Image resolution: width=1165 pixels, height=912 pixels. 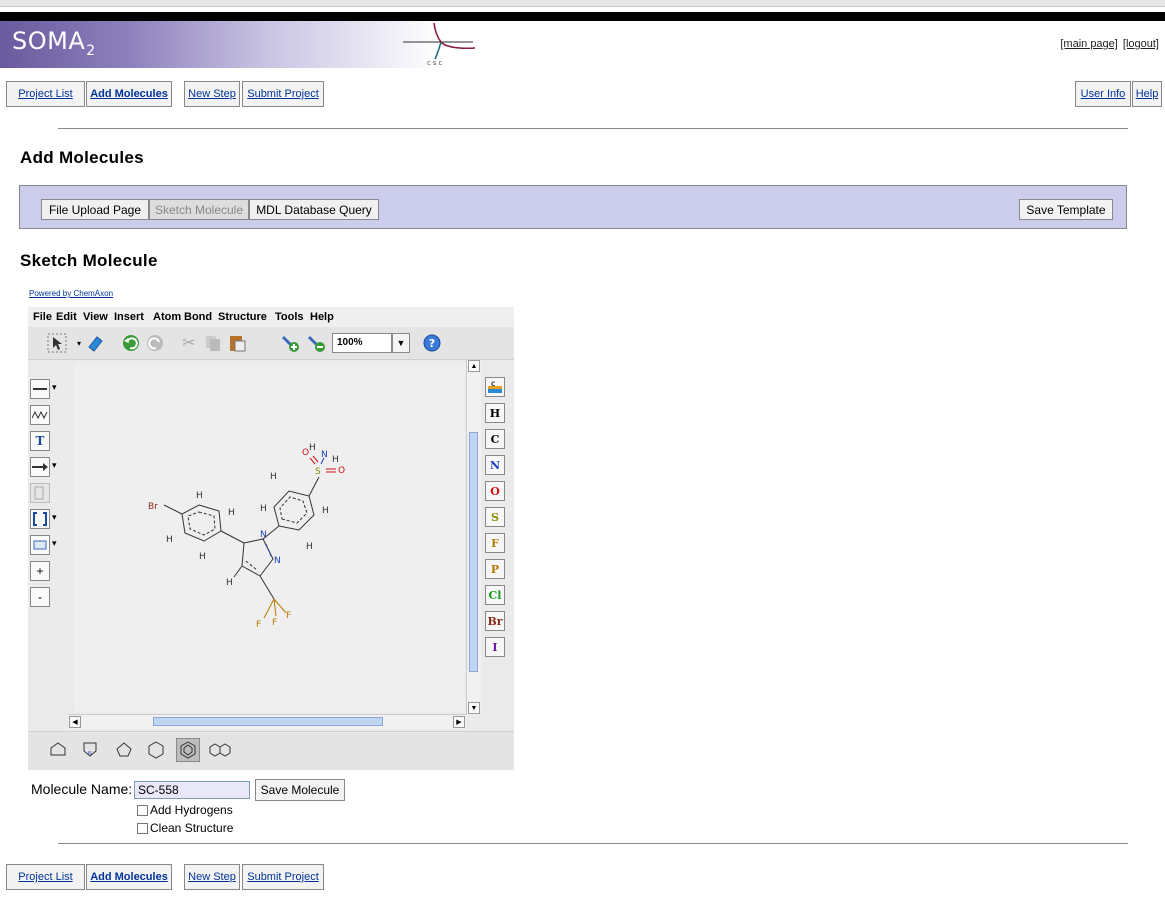 I want to click on scroll-right-icon: ▶, so click(x=459, y=722).